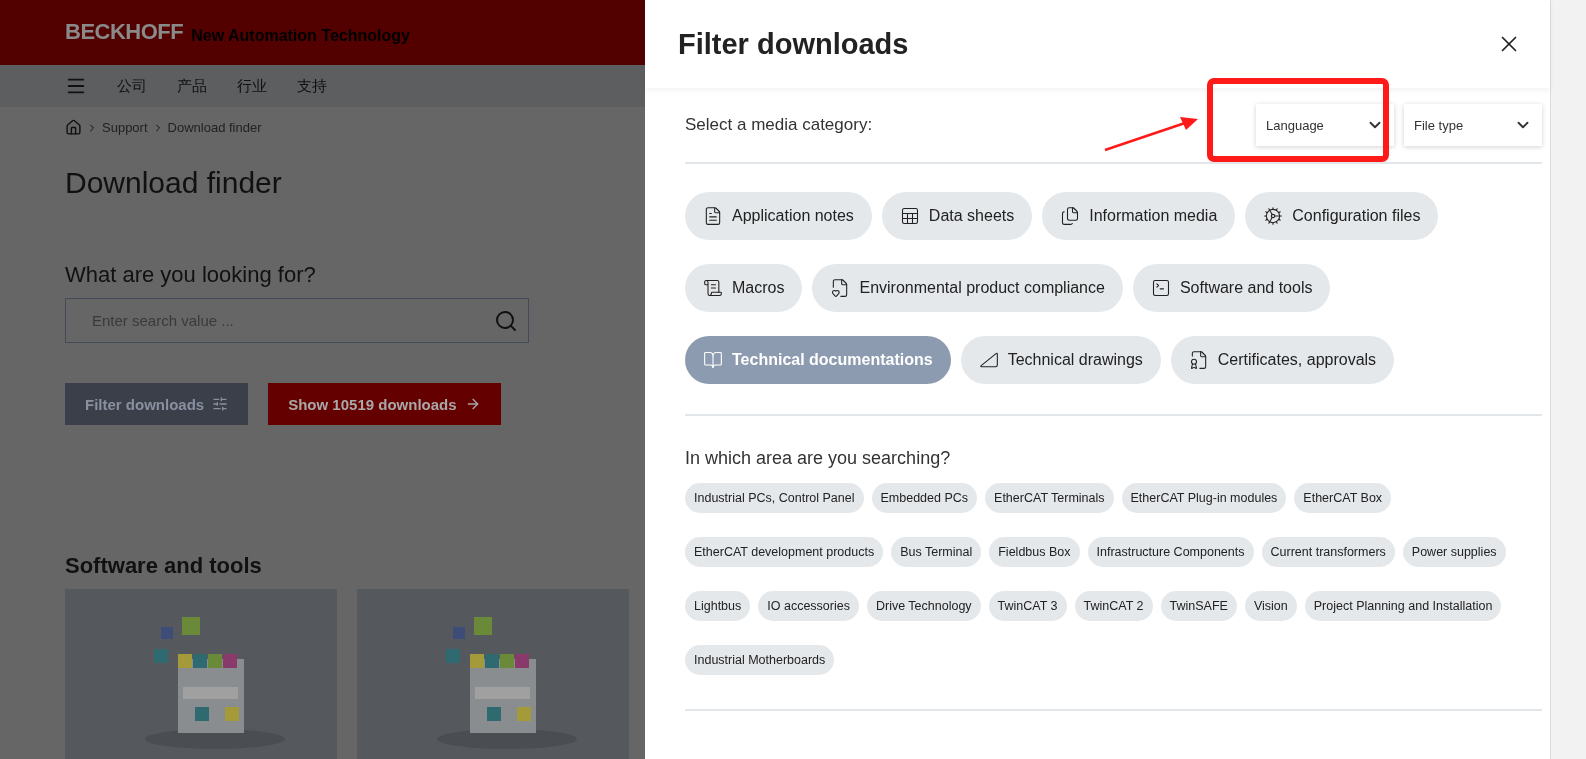 The height and width of the screenshot is (759, 1586). What do you see at coordinates (793, 44) in the screenshot?
I see `drawer-title: Filter downloads` at bounding box center [793, 44].